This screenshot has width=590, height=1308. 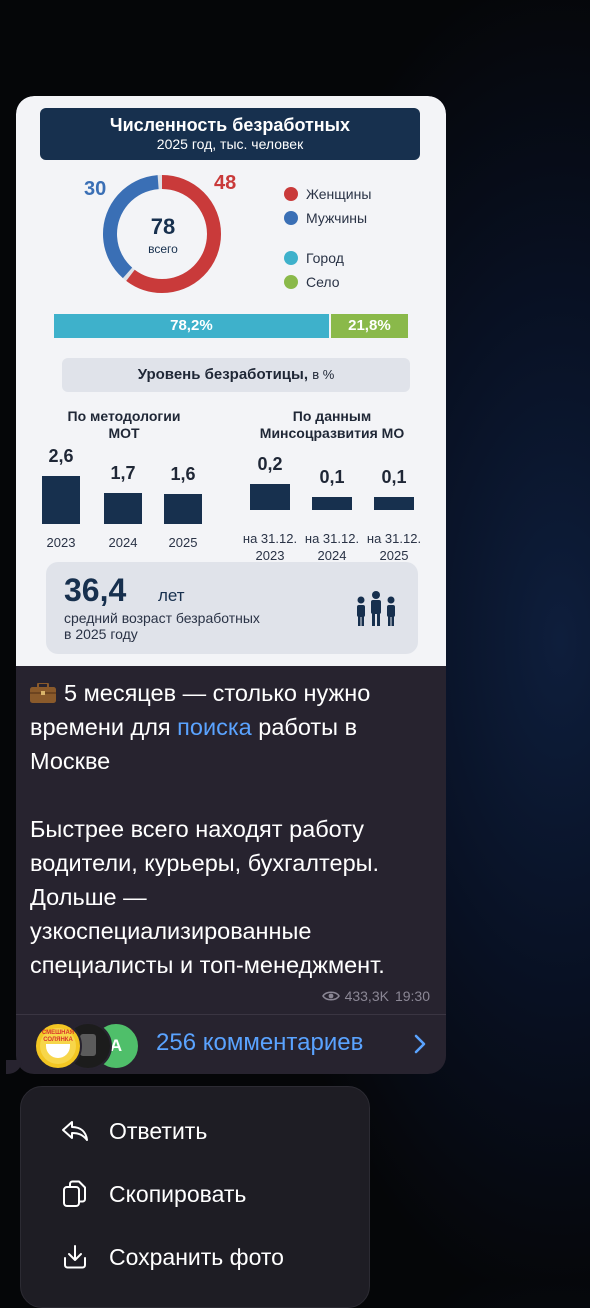 I want to click on right-group-title-line1: По данным, so click(x=332, y=416).